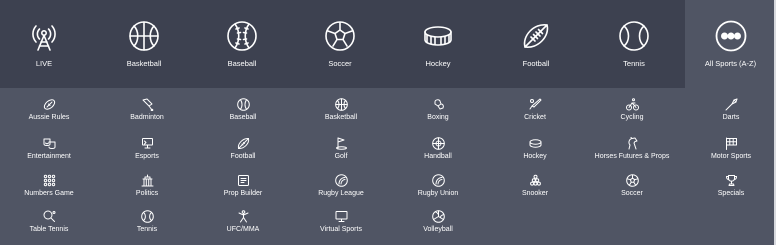 The height and width of the screenshot is (245, 776). Describe the element at coordinates (44, 63) in the screenshot. I see `nav-label: LIVE` at that location.